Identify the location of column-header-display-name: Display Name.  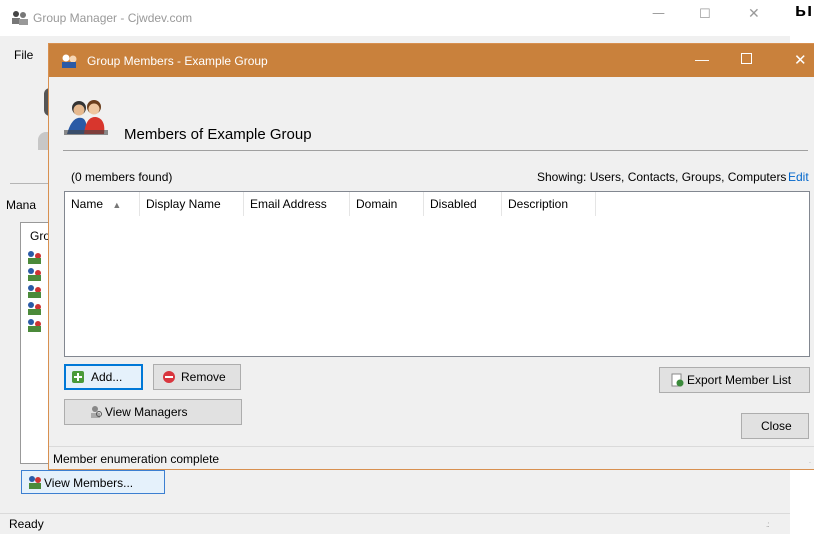
(192, 204).